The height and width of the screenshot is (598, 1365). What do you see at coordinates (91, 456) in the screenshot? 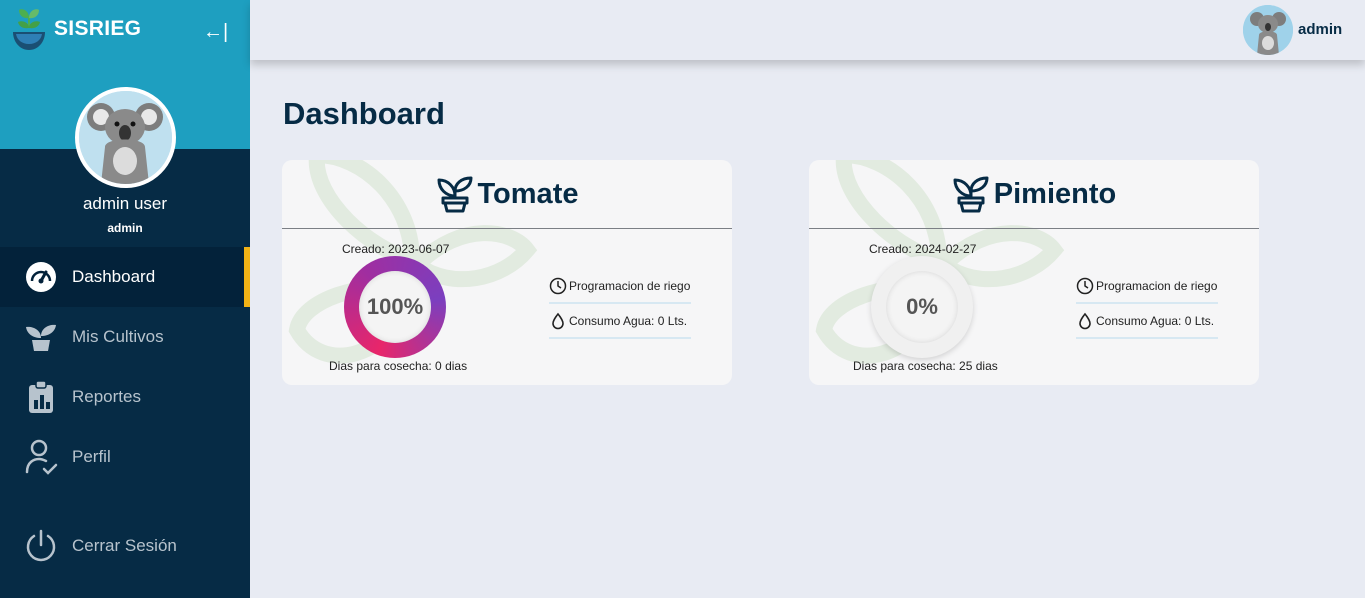
I see `sidebar-item-label: Perfil` at bounding box center [91, 456].